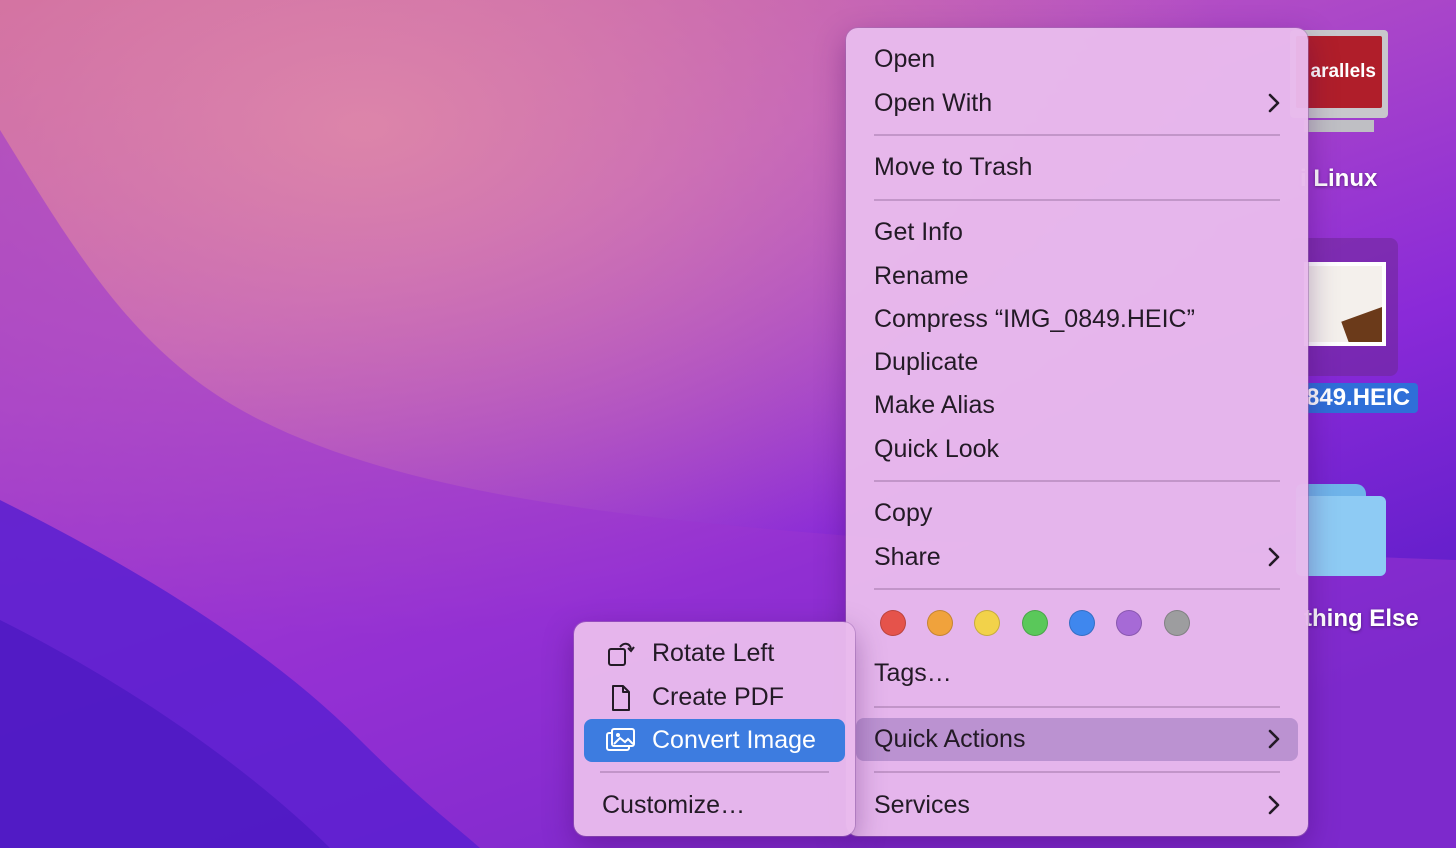 Image resolution: width=1456 pixels, height=848 pixels. I want to click on tag-purple-dot, so click(1129, 623).